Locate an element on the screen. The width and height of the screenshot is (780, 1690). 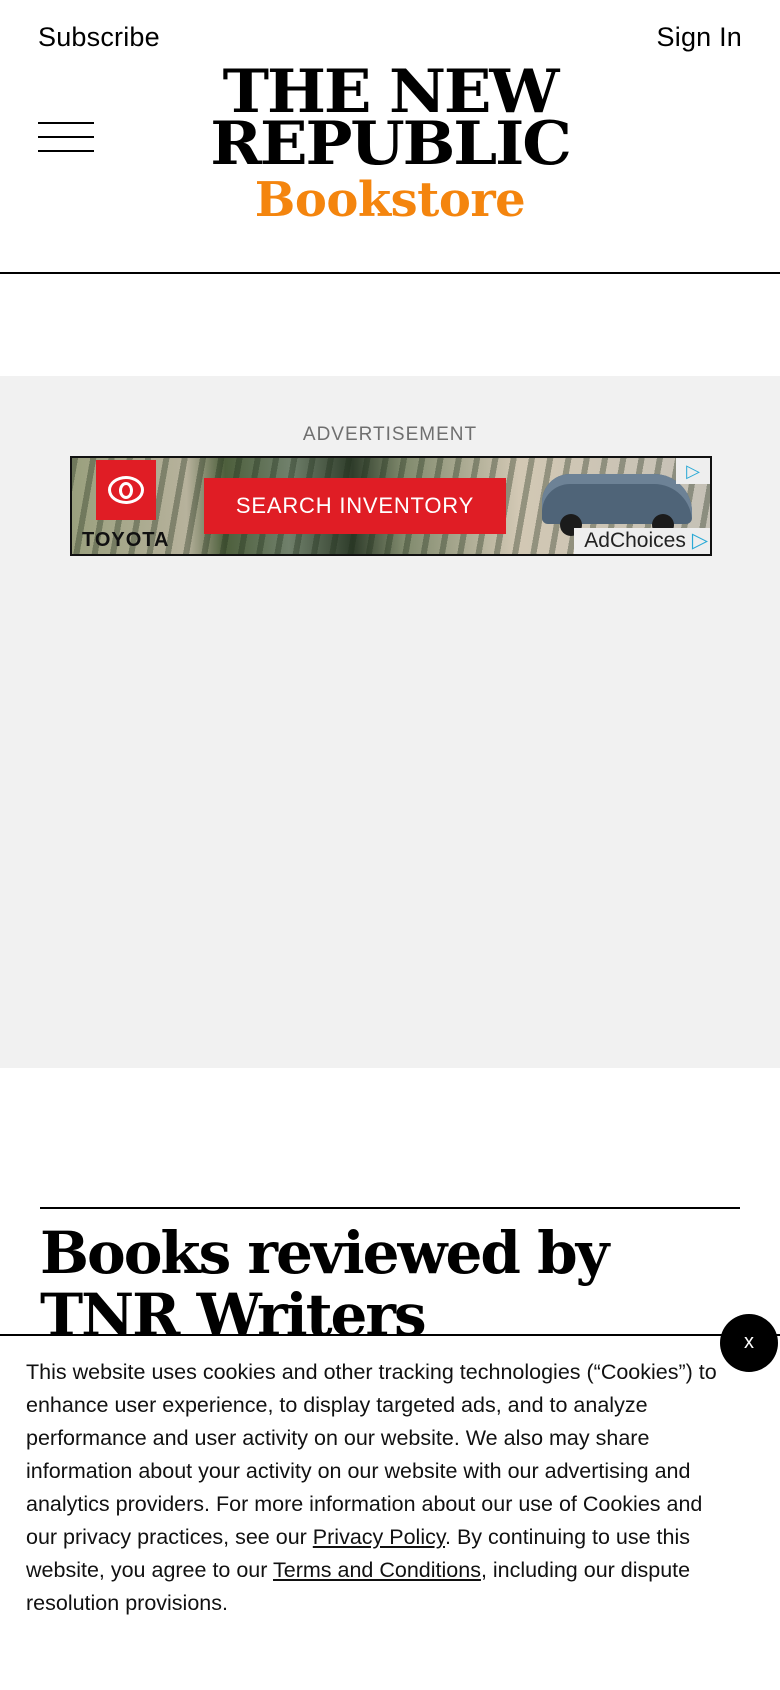
logo-line-republic: REPUBLIC is located at coordinates (391, 144).